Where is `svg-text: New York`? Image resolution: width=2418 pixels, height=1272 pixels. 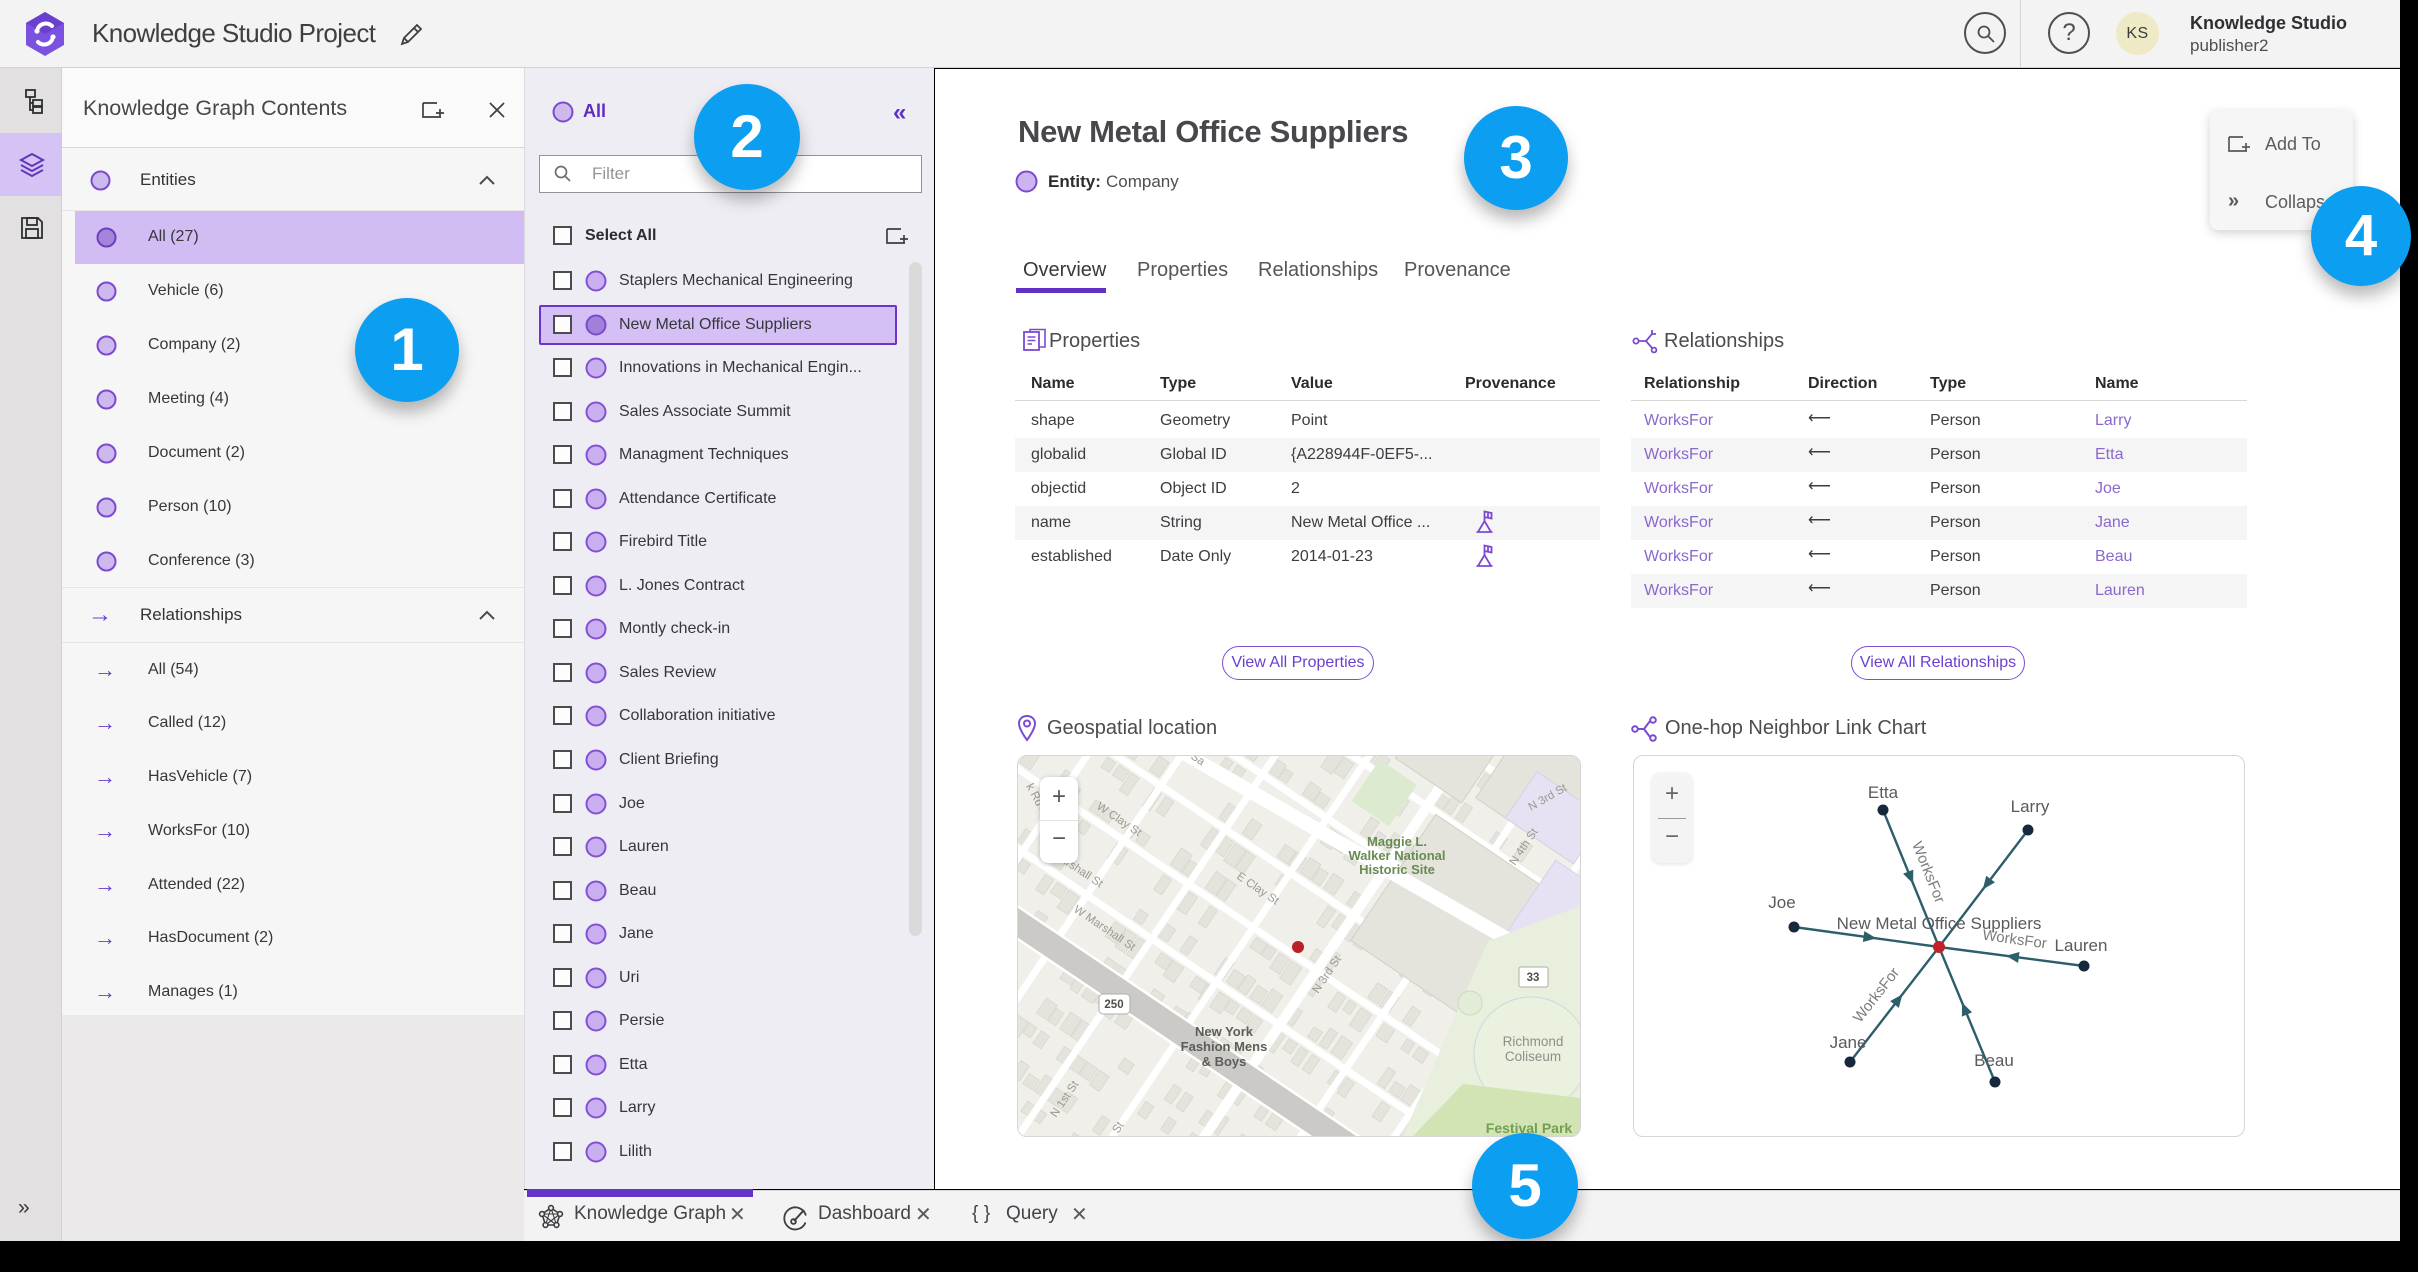
svg-text: New York is located at coordinates (1224, 1031).